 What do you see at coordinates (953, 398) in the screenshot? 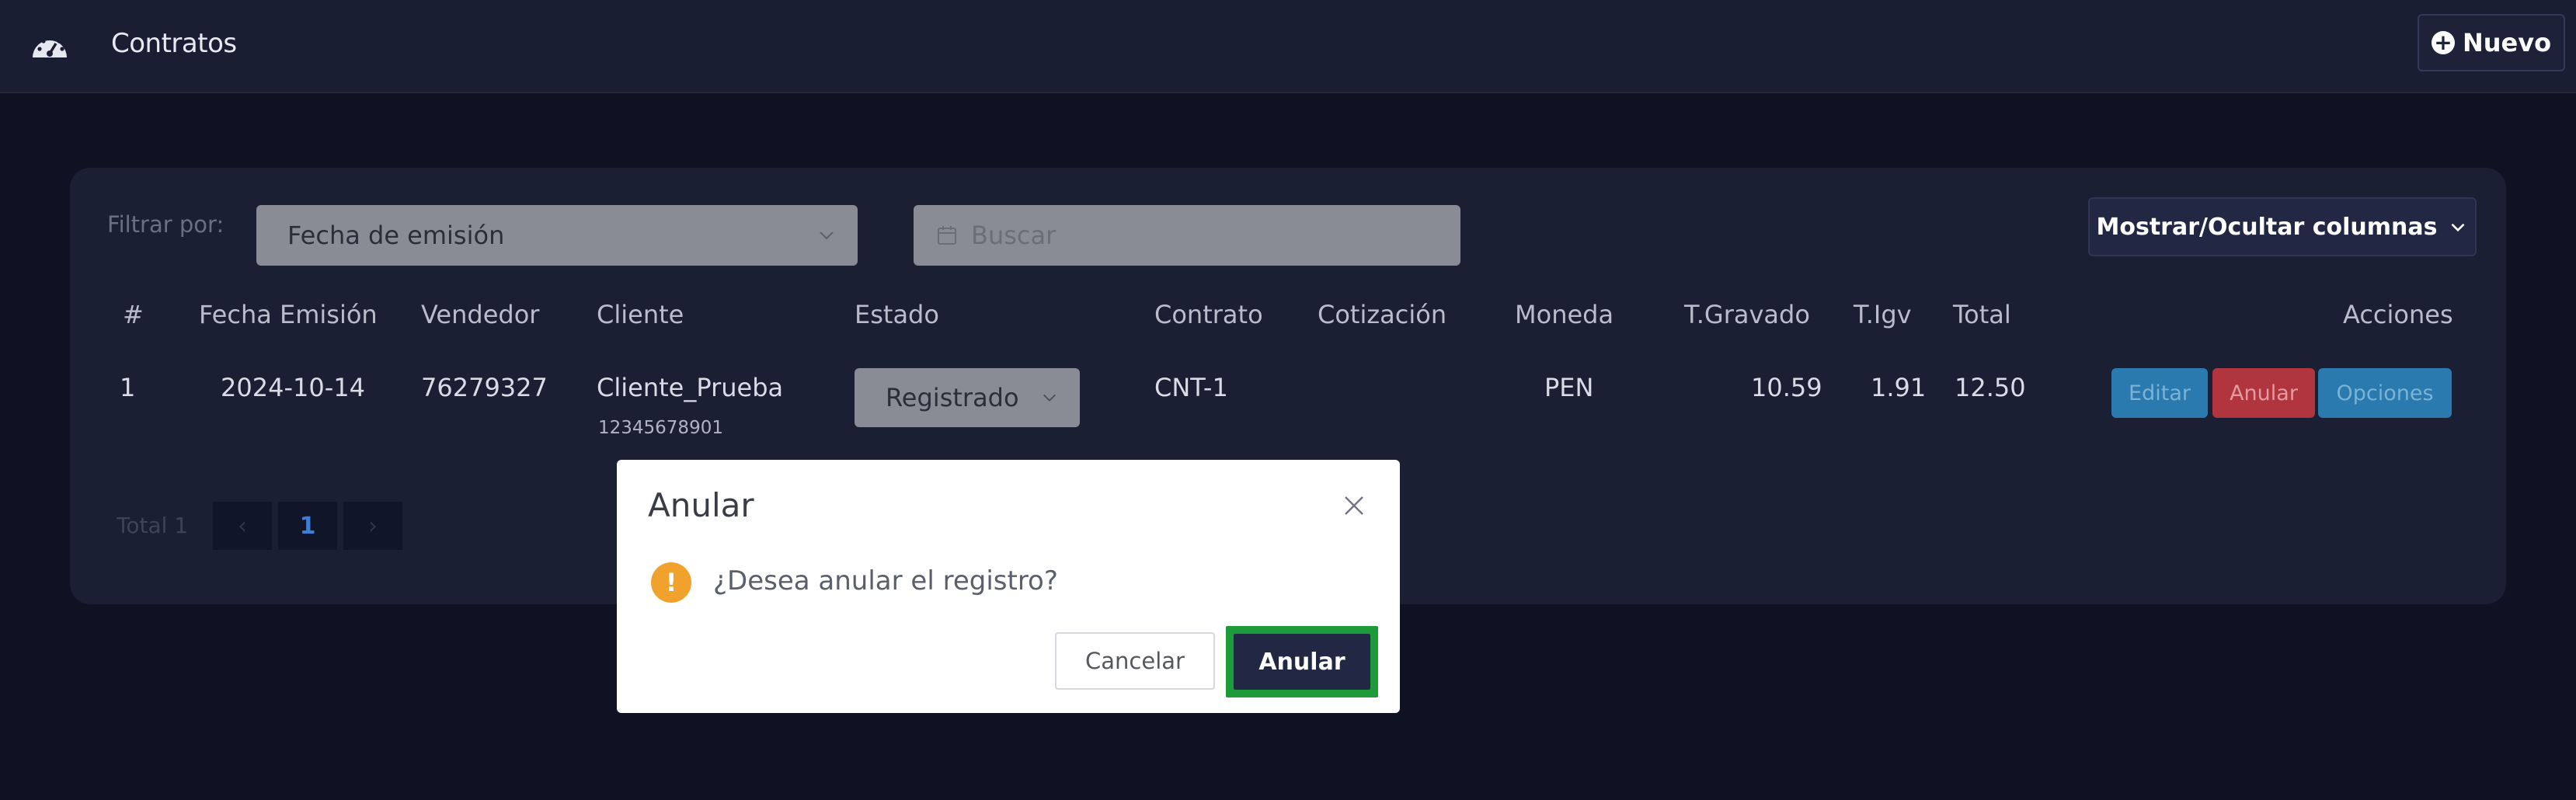
I see `status-value: Registrado` at bounding box center [953, 398].